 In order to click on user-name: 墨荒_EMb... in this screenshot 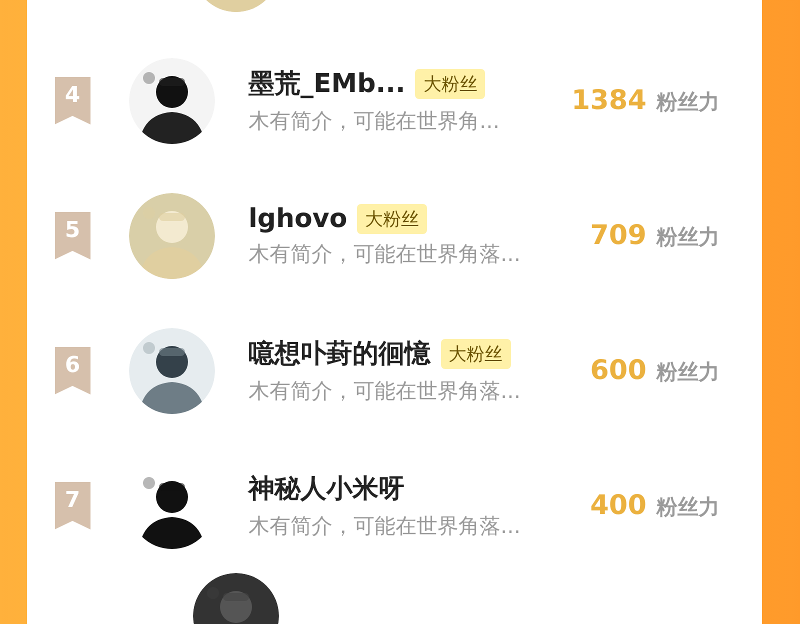, I will do `click(327, 84)`.